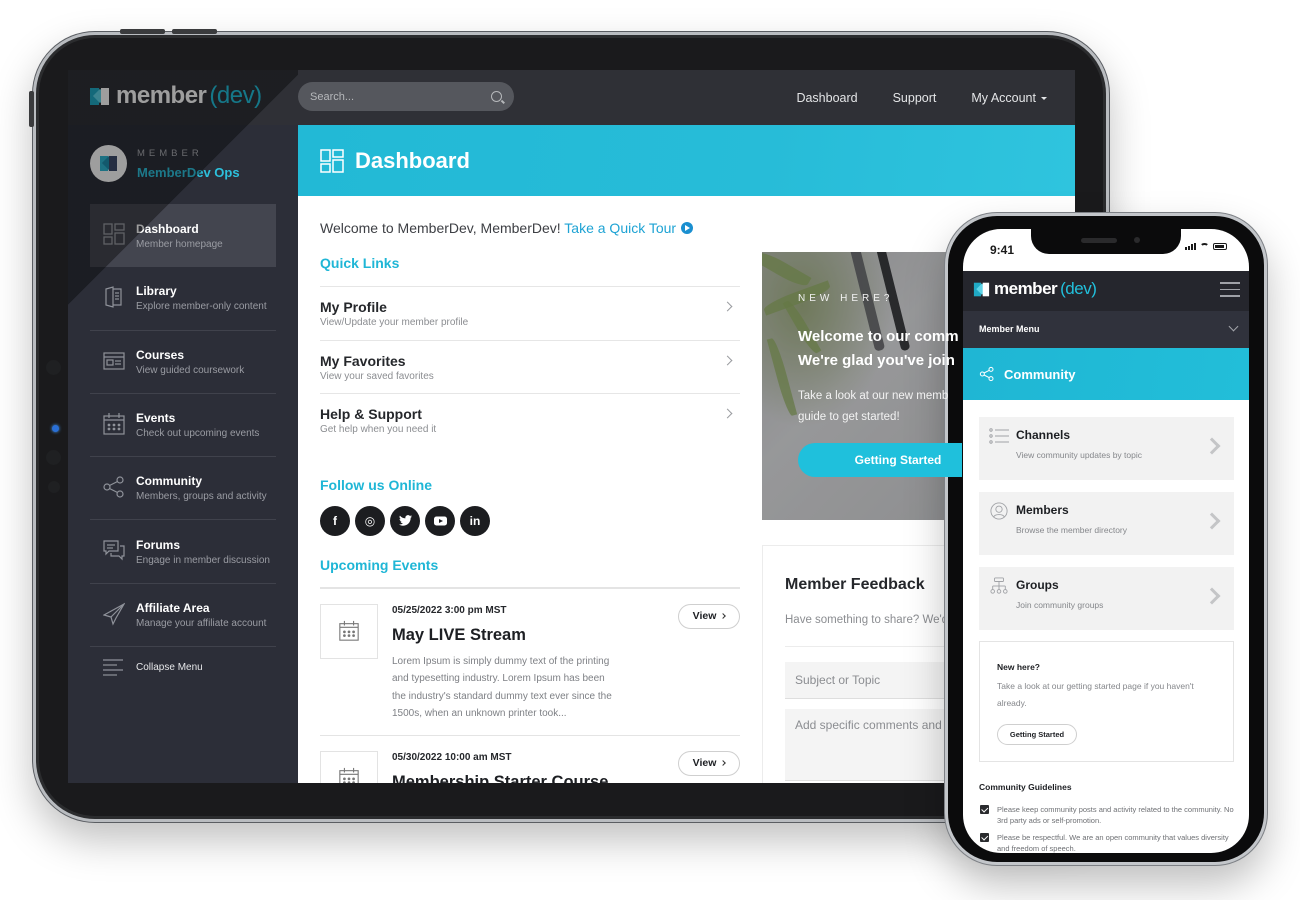  Describe the element at coordinates (1106, 598) in the screenshot. I see `community-card-groups: Groups Join community groups` at that location.